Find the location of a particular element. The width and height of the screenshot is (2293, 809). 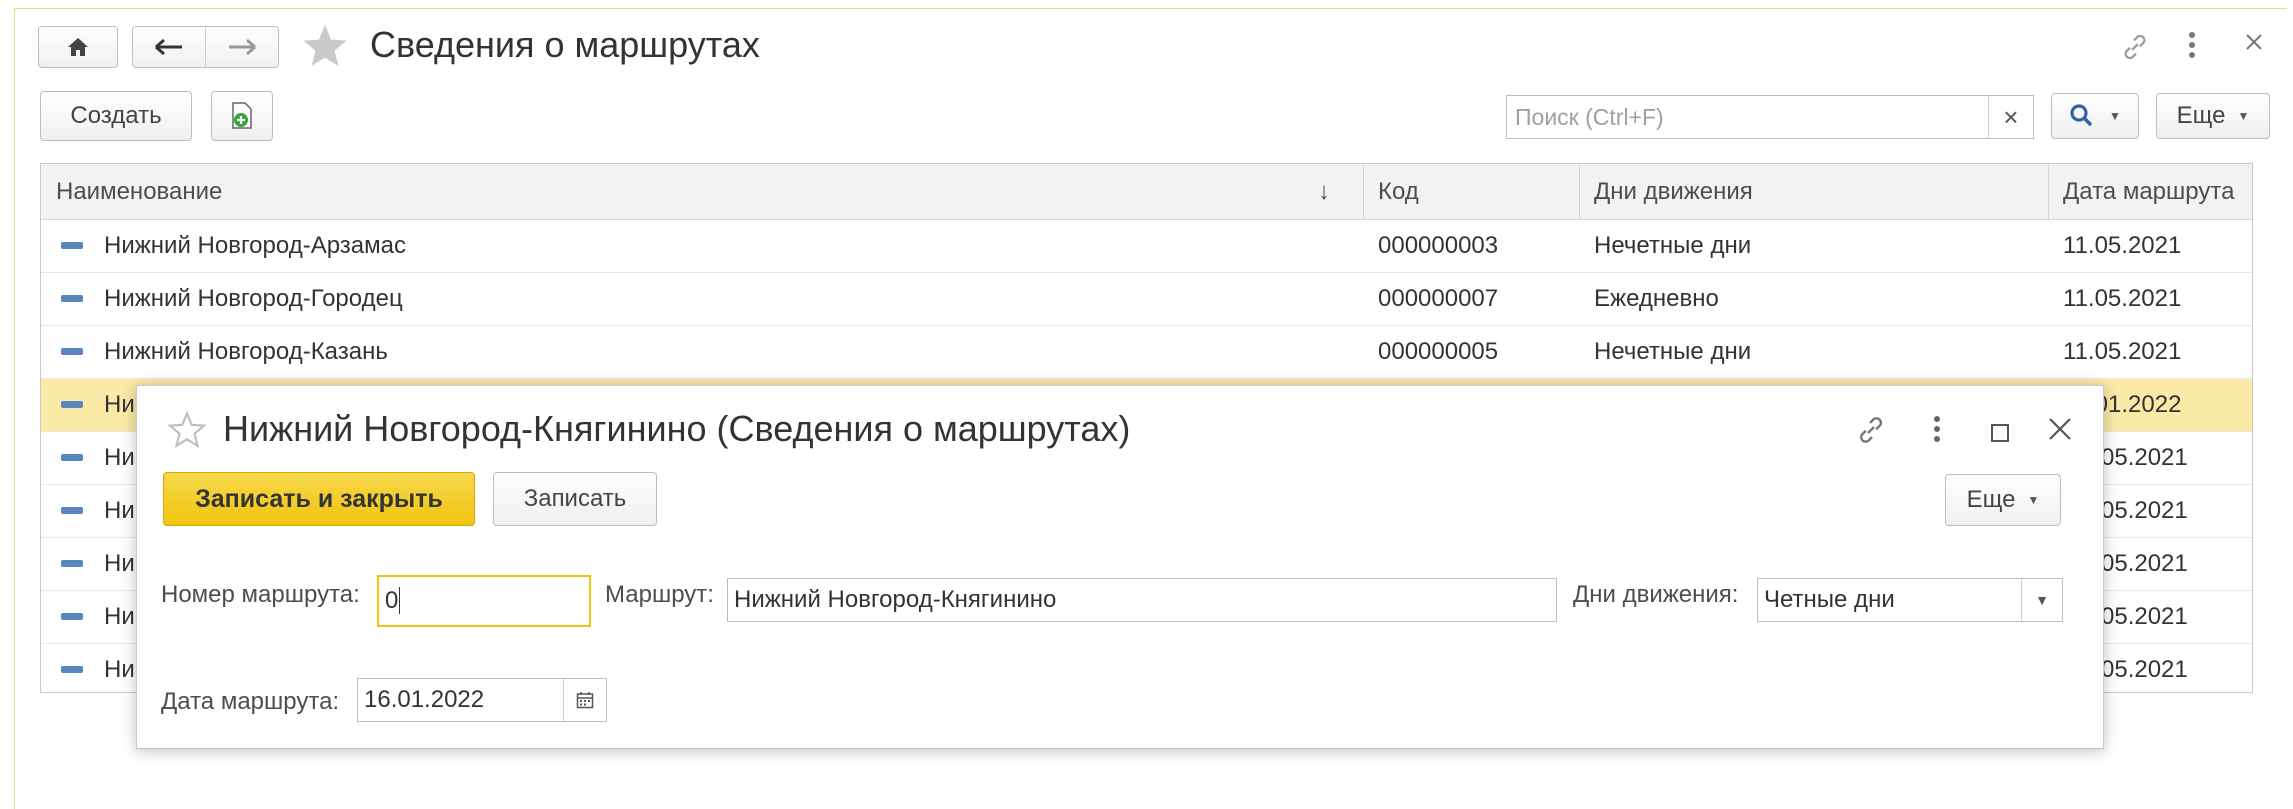

days-label: Дни движения: is located at coordinates (1656, 594).